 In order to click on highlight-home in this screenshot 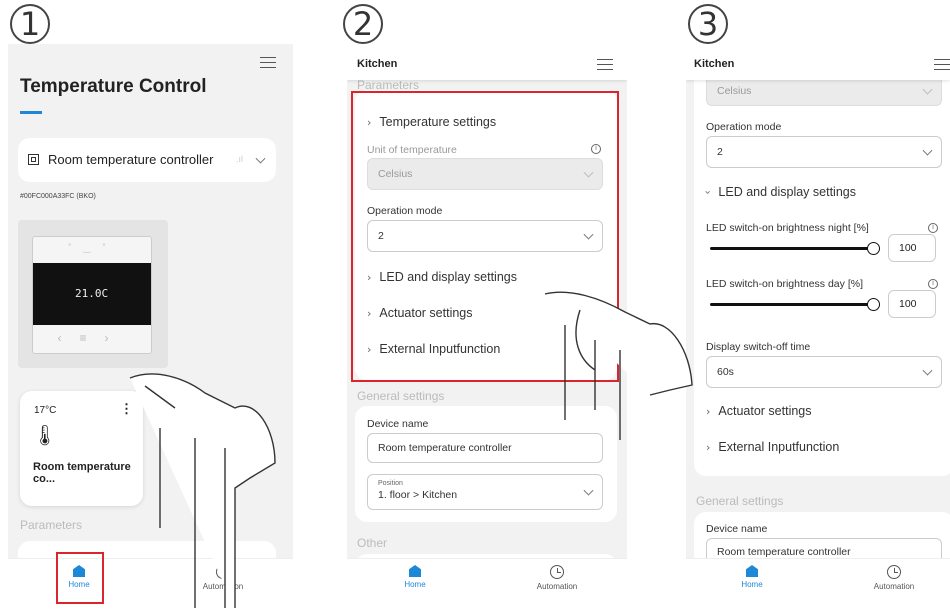, I will do `click(80, 578)`.